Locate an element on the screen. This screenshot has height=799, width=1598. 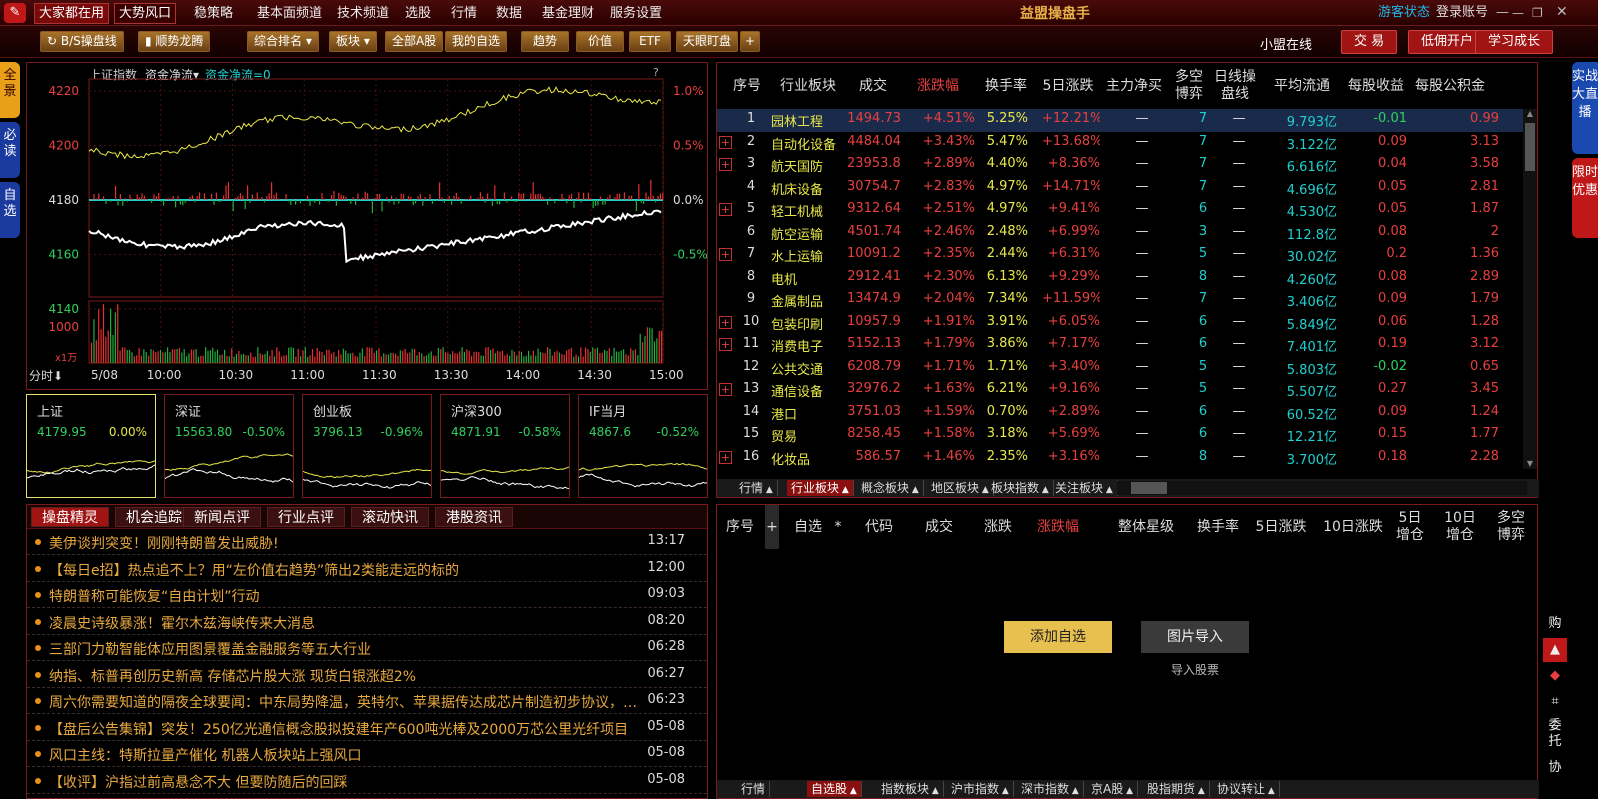
news-title: 美伊谈判突变！刚刚特朗普发出威胁! is located at coordinates (344, 543).